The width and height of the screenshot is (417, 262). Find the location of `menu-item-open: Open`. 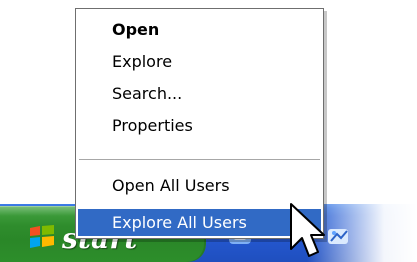

menu-item-open: Open is located at coordinates (214, 30).